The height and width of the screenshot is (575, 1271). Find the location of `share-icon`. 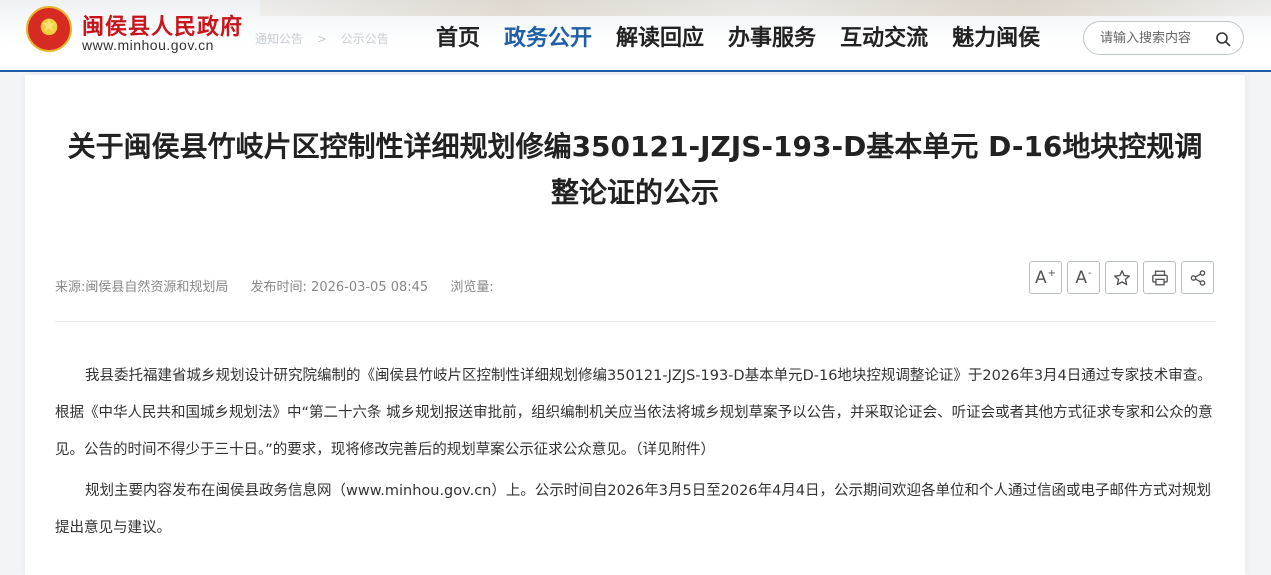

share-icon is located at coordinates (1197, 277).